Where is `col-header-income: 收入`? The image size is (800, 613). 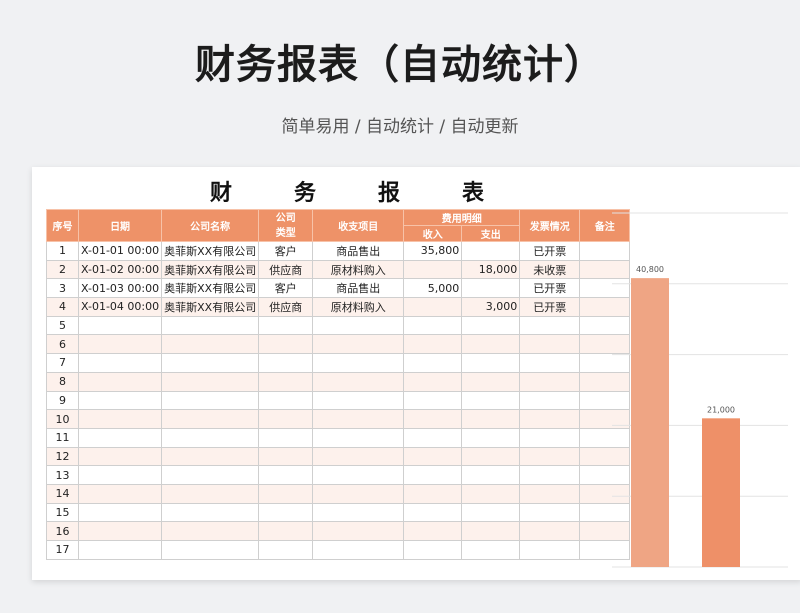 col-header-income: 收入 is located at coordinates (433, 233).